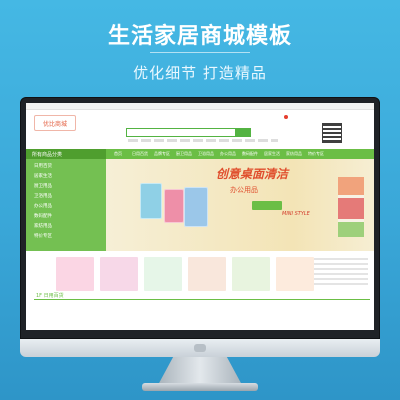 This screenshot has width=400, height=400. Describe the element at coordinates (43, 167) in the screenshot. I see `sidebar-item: 日用百货` at that location.